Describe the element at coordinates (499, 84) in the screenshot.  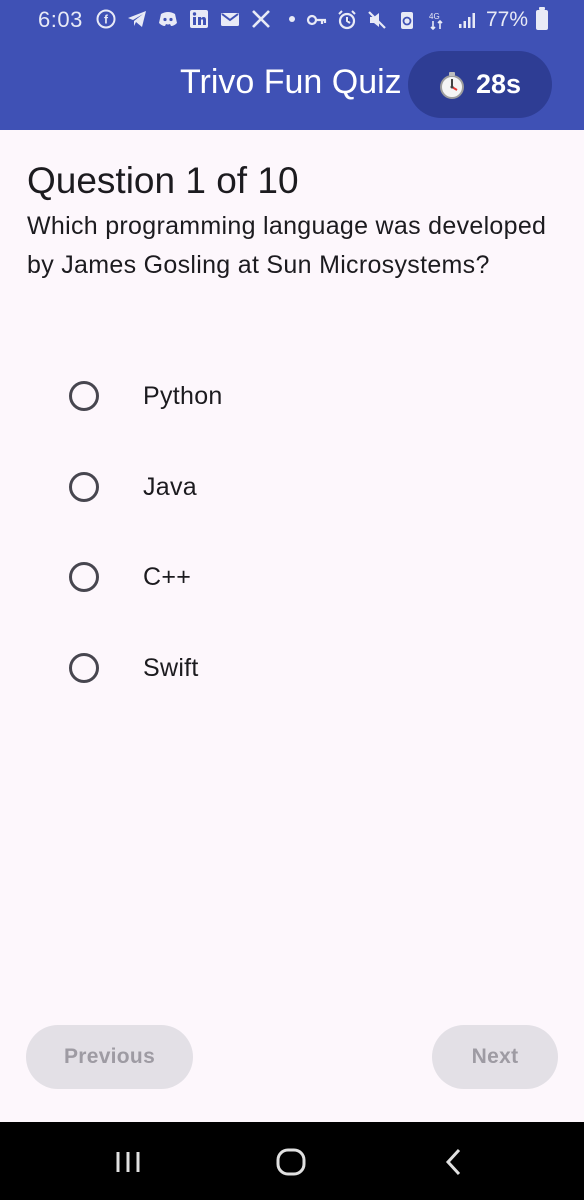
I see `timer-value: 28s` at that location.